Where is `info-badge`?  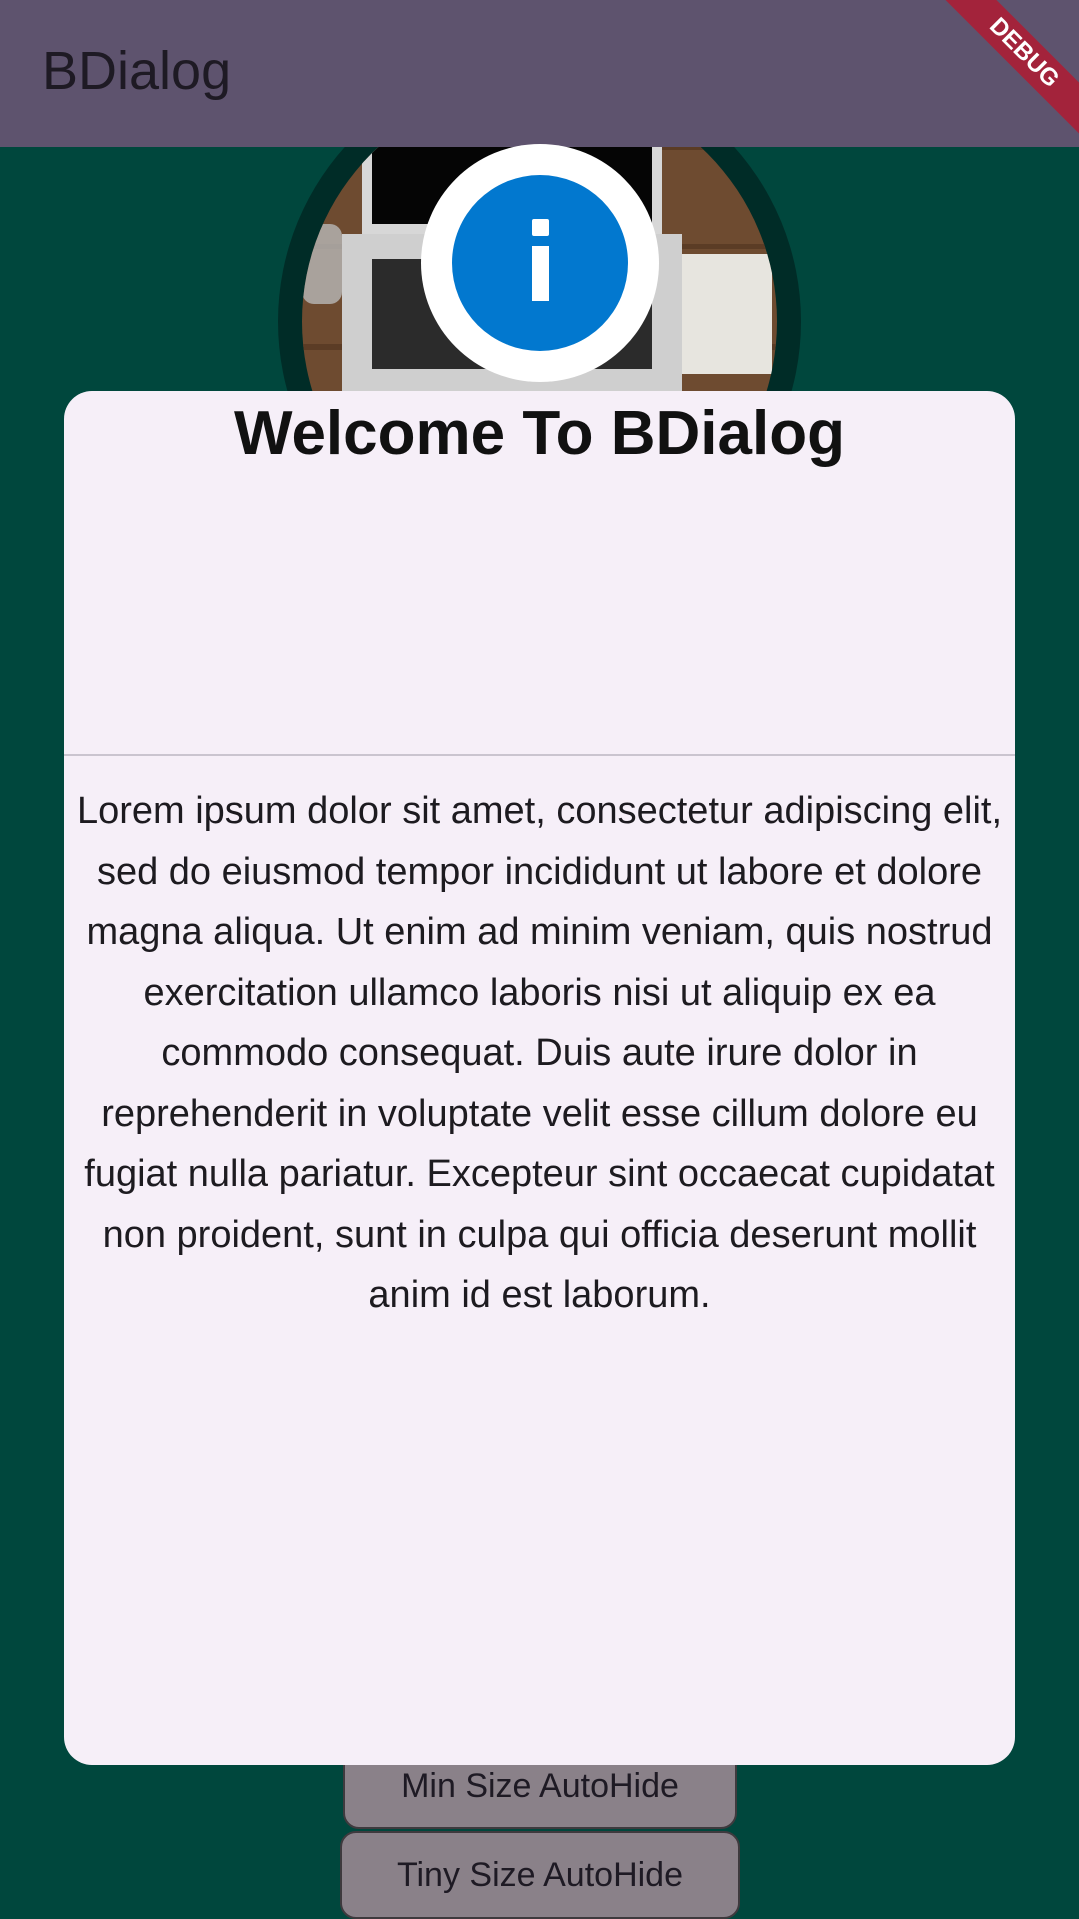
info-badge is located at coordinates (540, 263).